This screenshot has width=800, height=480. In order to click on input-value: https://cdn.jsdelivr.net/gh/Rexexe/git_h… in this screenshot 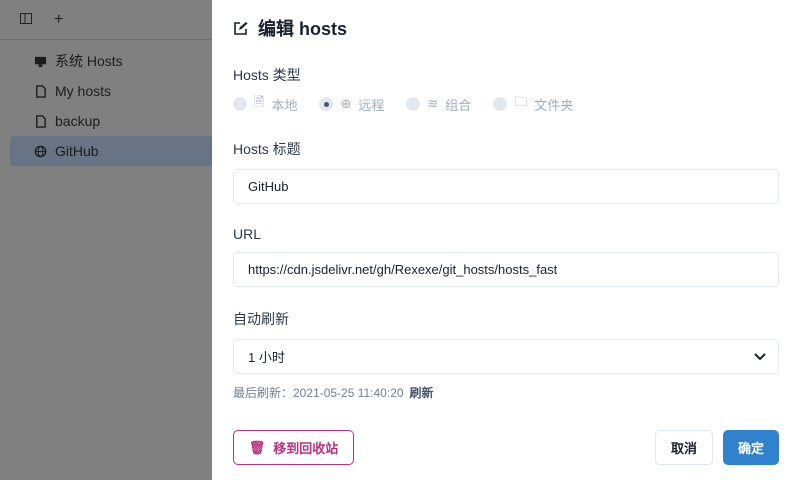, I will do `click(403, 269)`.